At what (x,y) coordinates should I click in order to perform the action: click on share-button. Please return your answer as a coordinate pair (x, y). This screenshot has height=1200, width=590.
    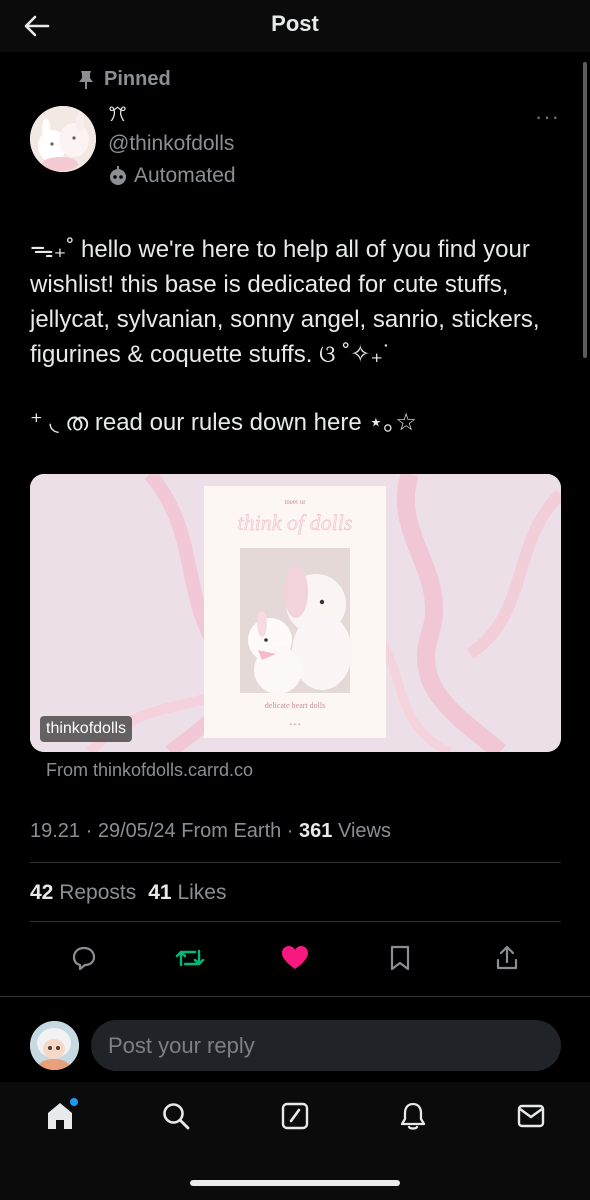
    Looking at the image, I should click on (507, 958).